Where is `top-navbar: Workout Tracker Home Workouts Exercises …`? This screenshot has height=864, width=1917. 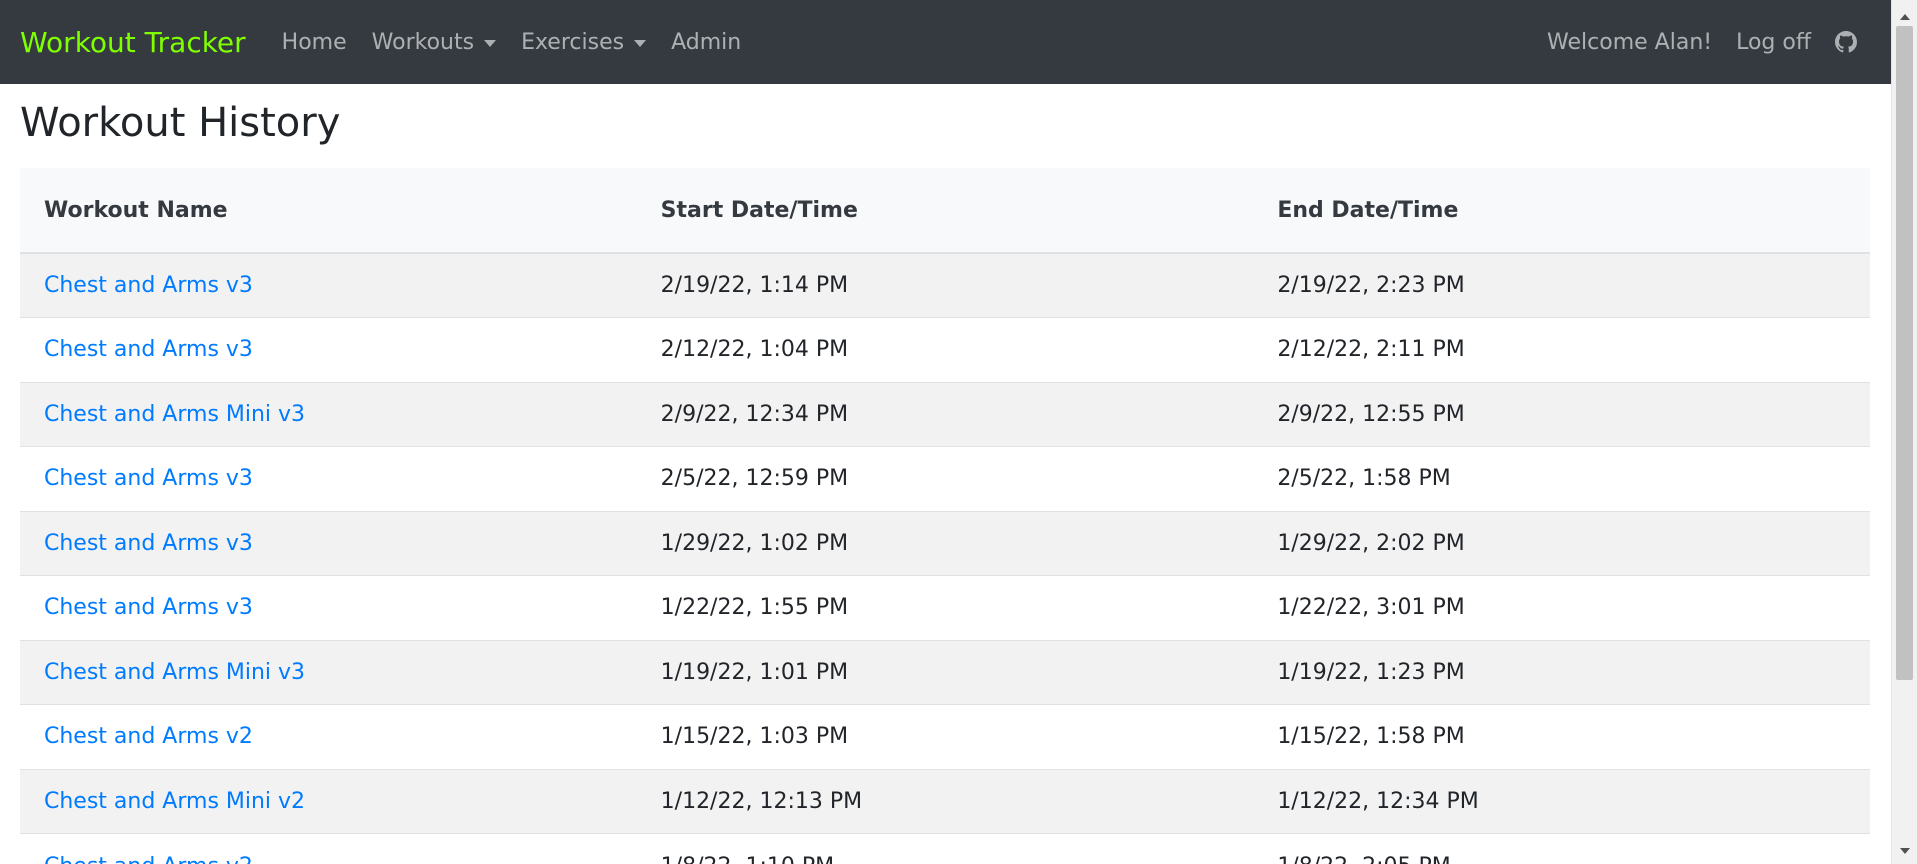
top-navbar: Workout Tracker Home Workouts Exercises … is located at coordinates (945, 42).